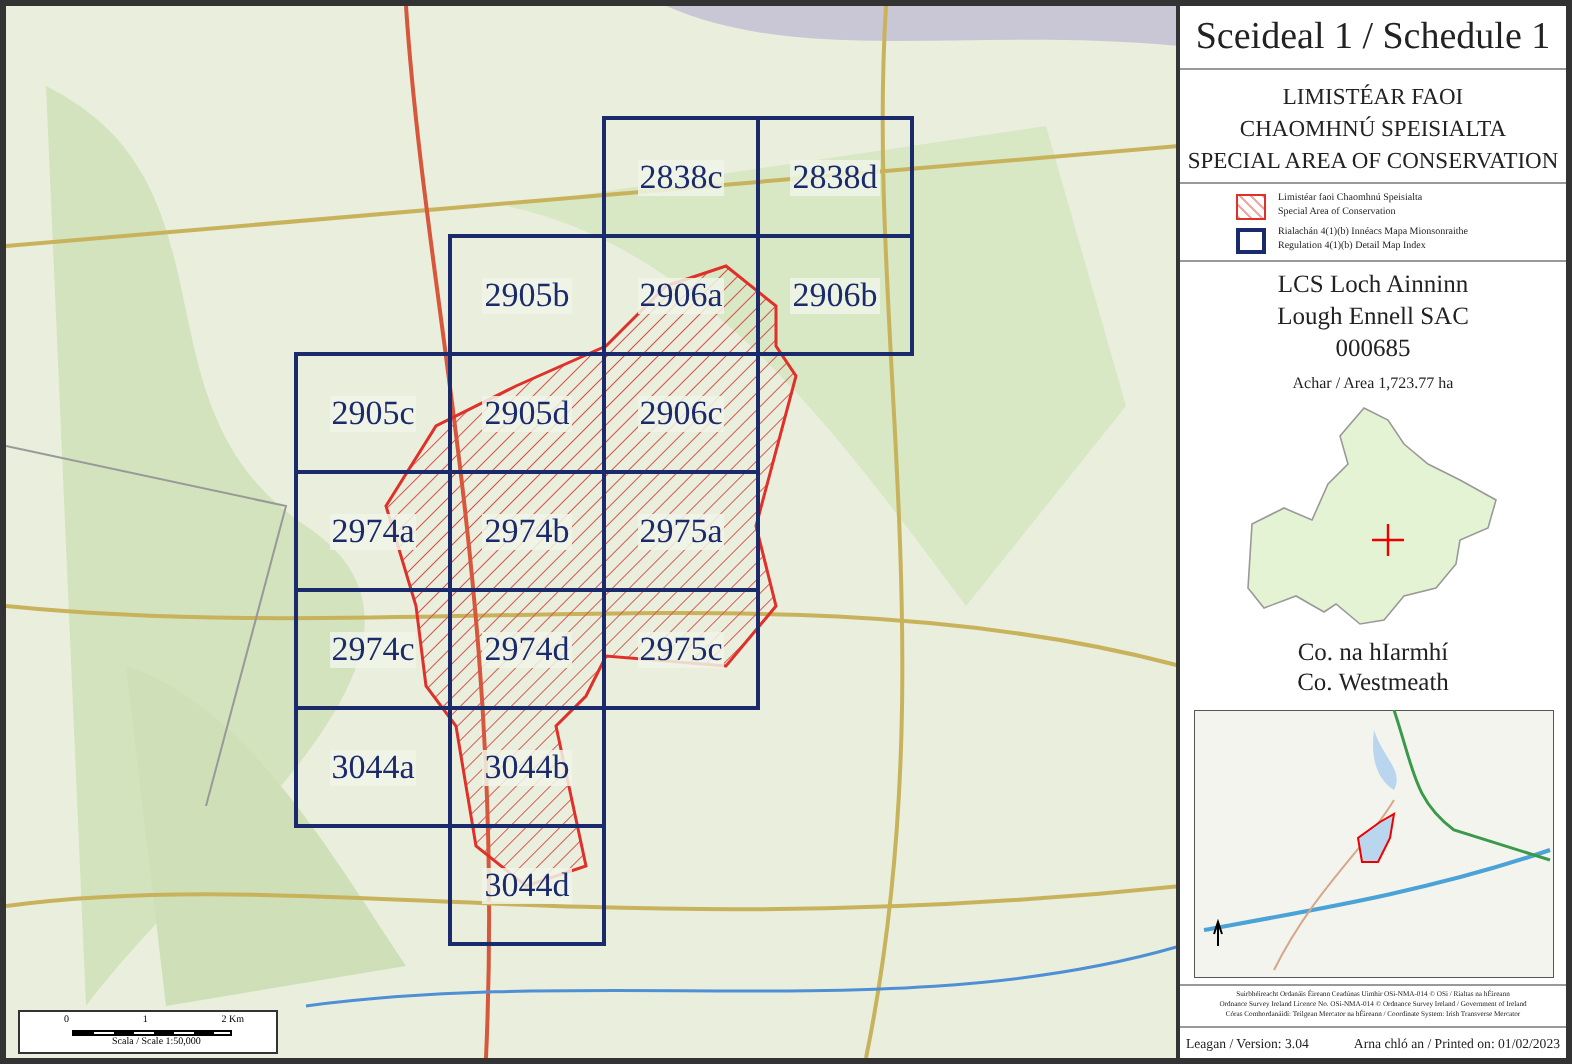 This screenshot has width=1572, height=1064. What do you see at coordinates (1373, 285) in the screenshot?
I see `site-name: LCS Loch Ainninn` at bounding box center [1373, 285].